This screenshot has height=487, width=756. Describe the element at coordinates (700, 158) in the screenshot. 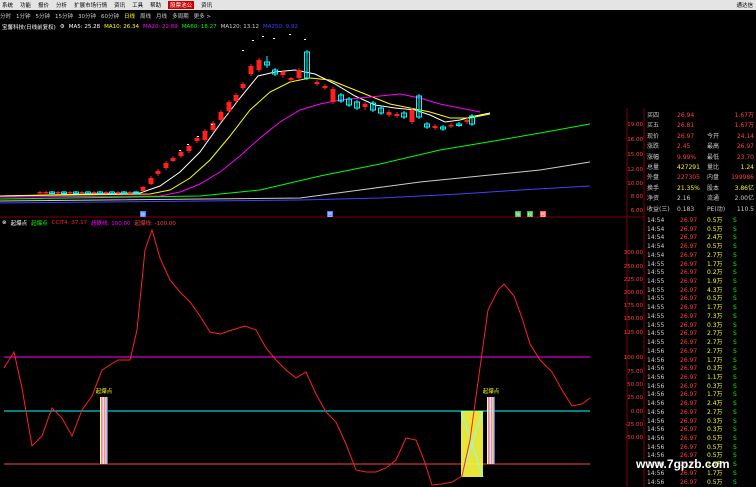

I see `quote-row: 涨幅 9.99% 最低 23.70` at that location.